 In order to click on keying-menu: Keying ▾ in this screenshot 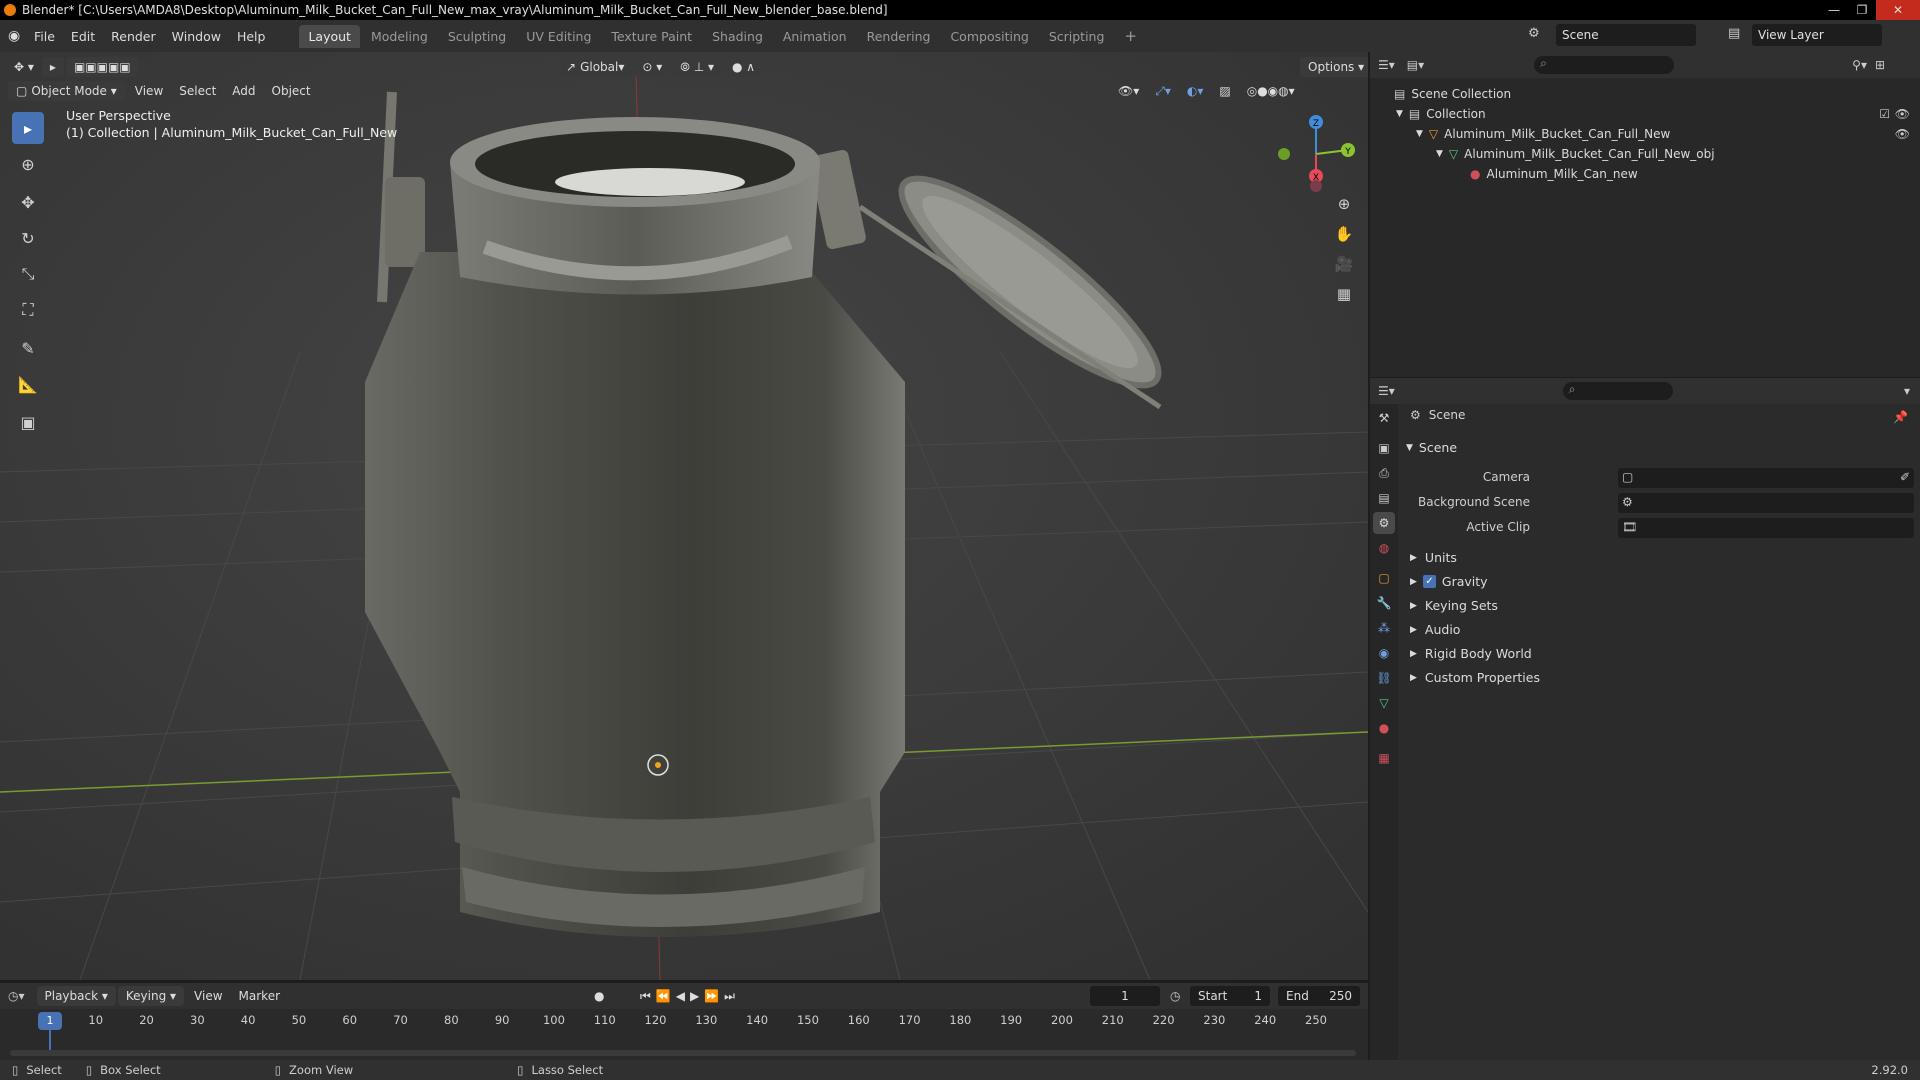, I will do `click(151, 996)`.